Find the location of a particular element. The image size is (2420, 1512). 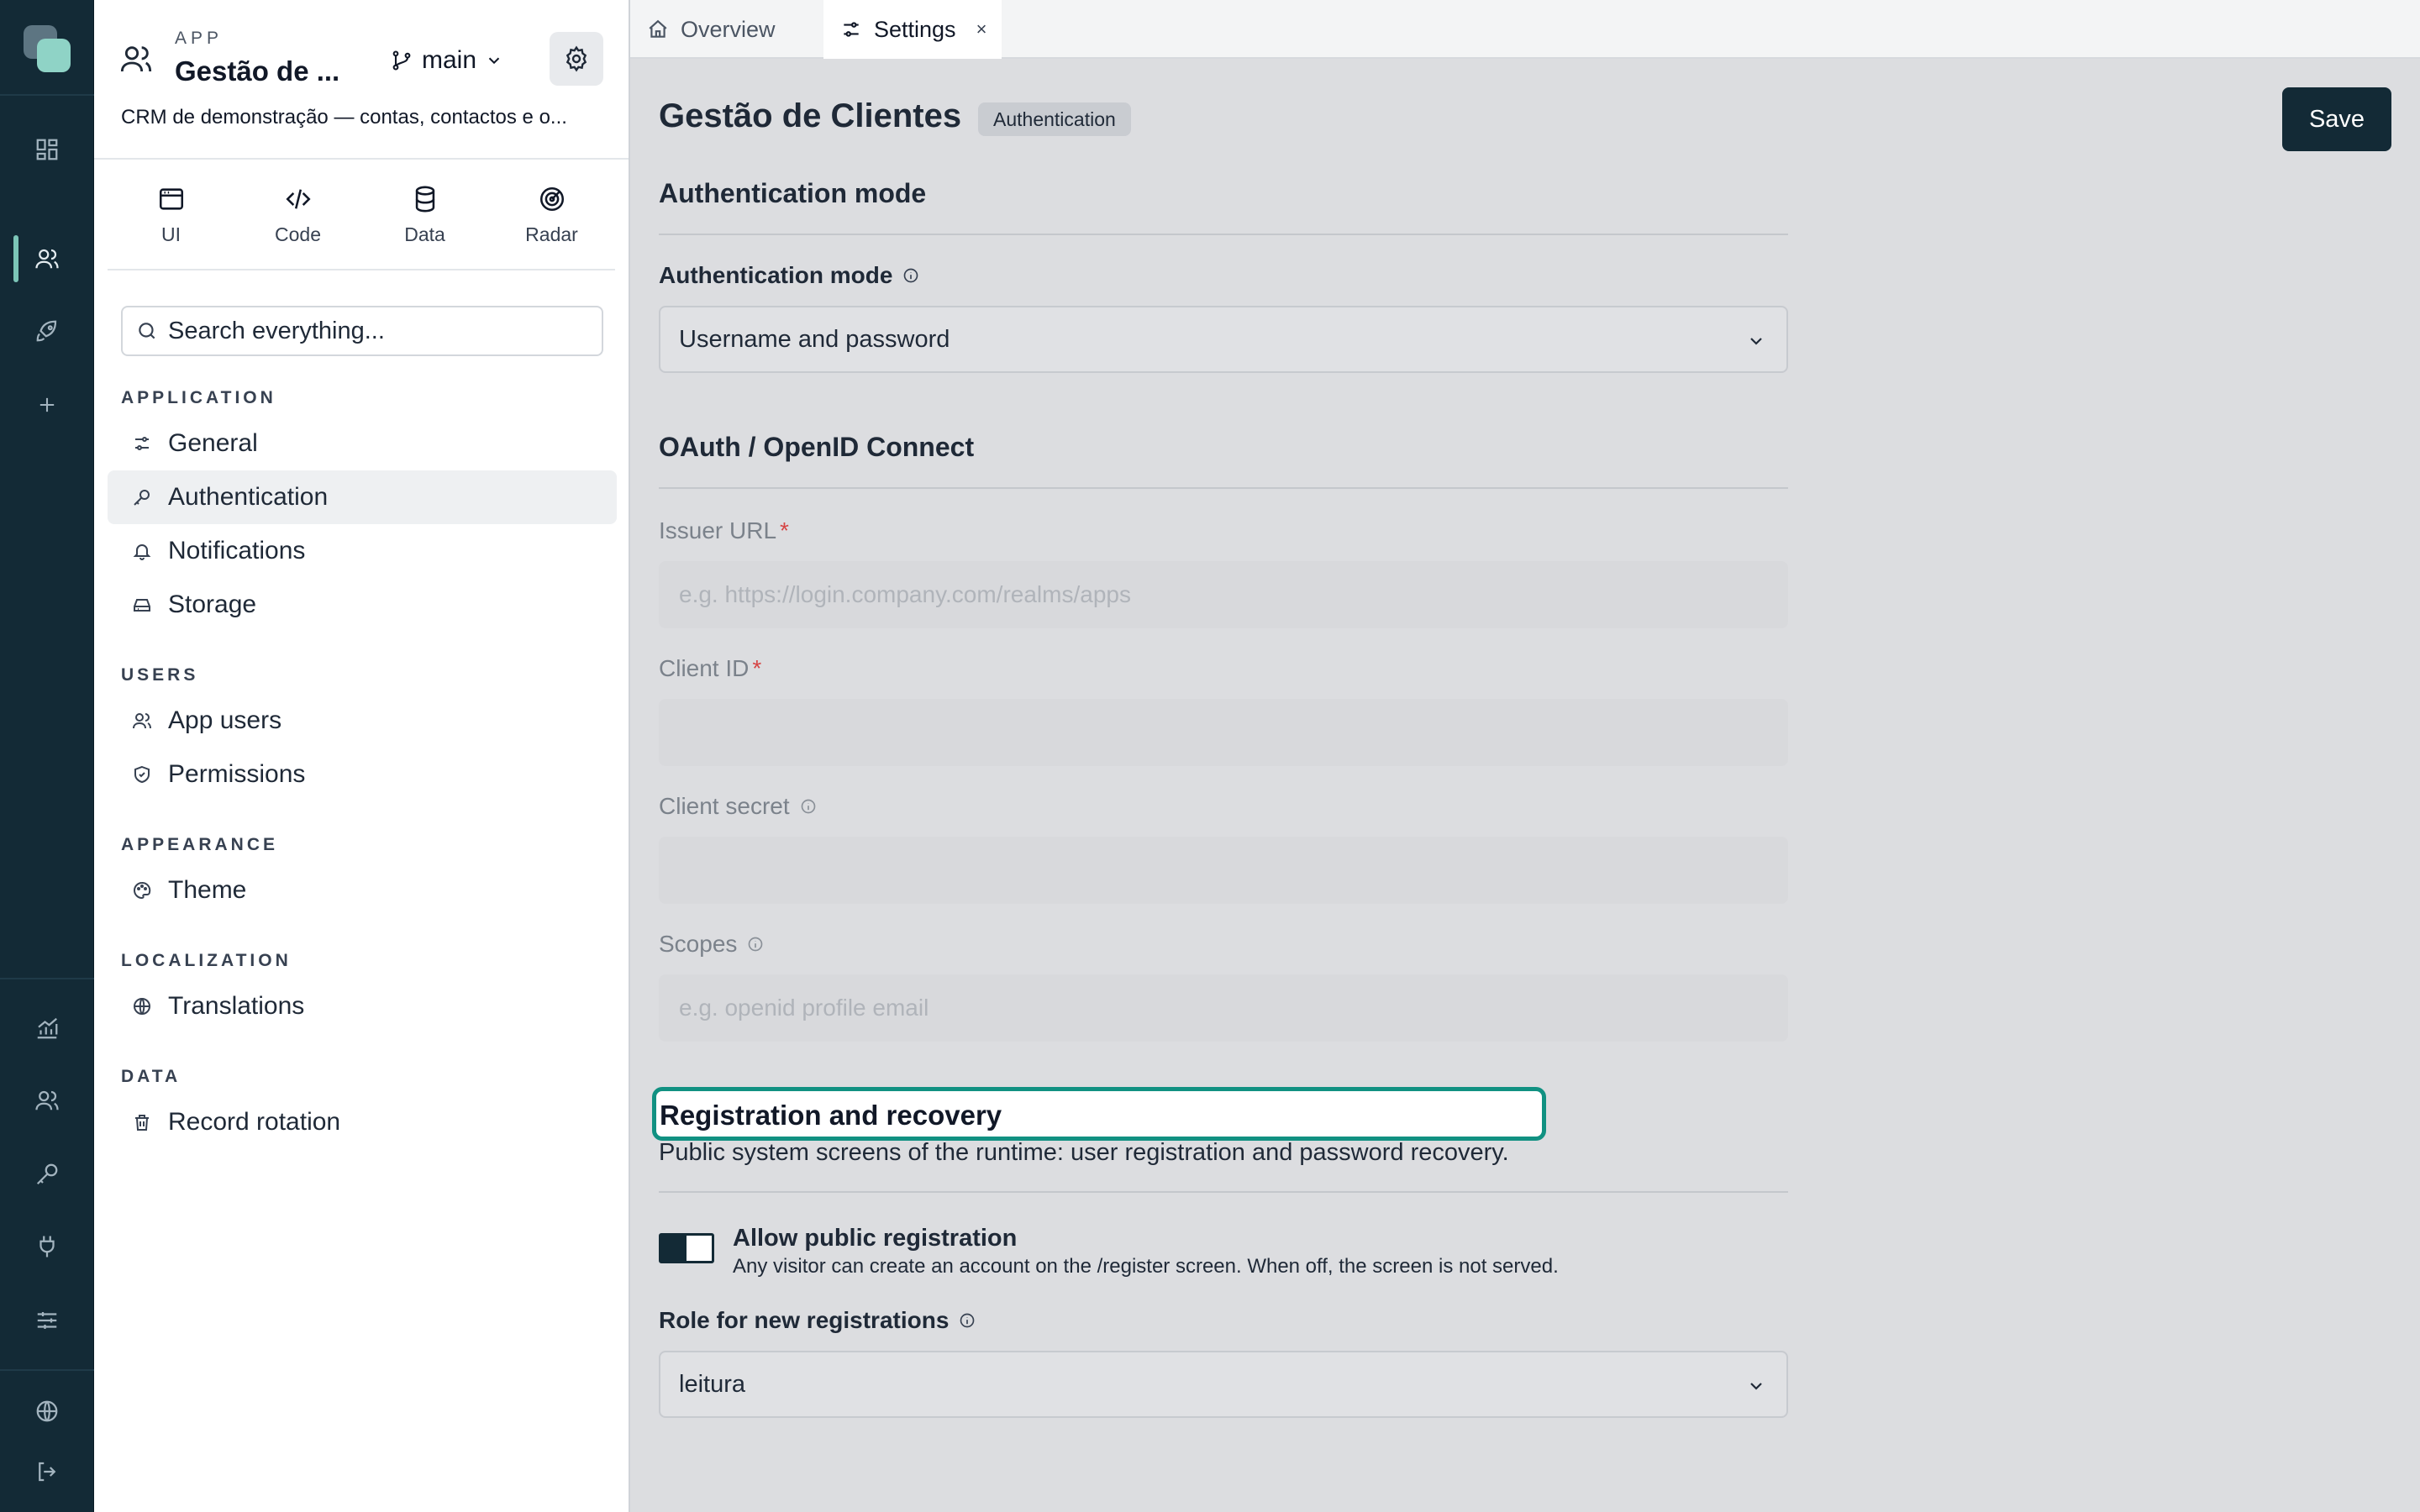

section-heading-registration: Registration and recovery is located at coordinates (1099, 1114).